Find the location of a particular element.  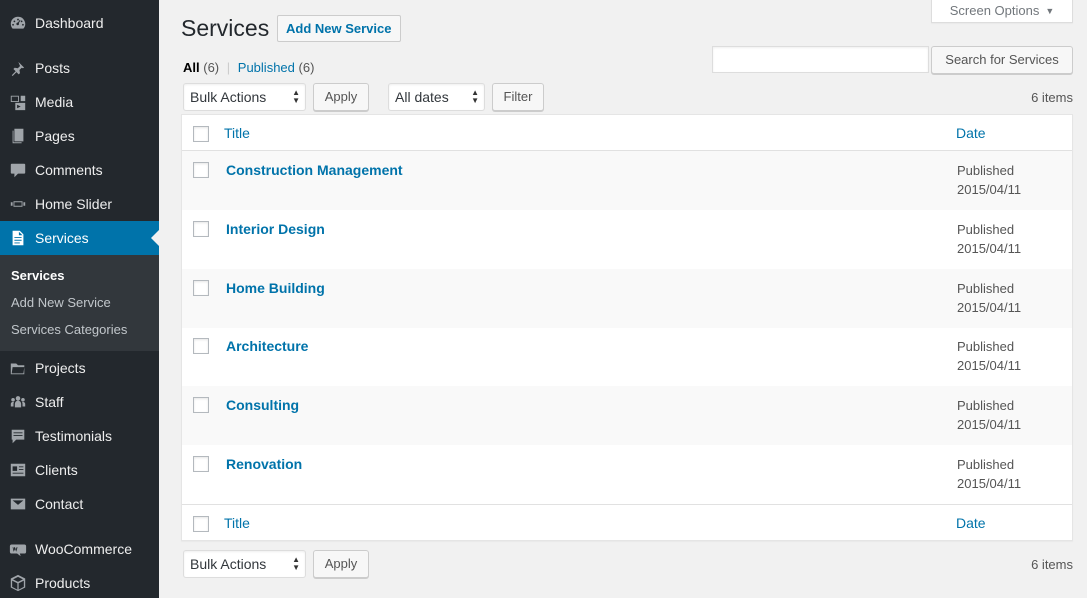

caret-down-icon: ▼ is located at coordinates (1050, 10).